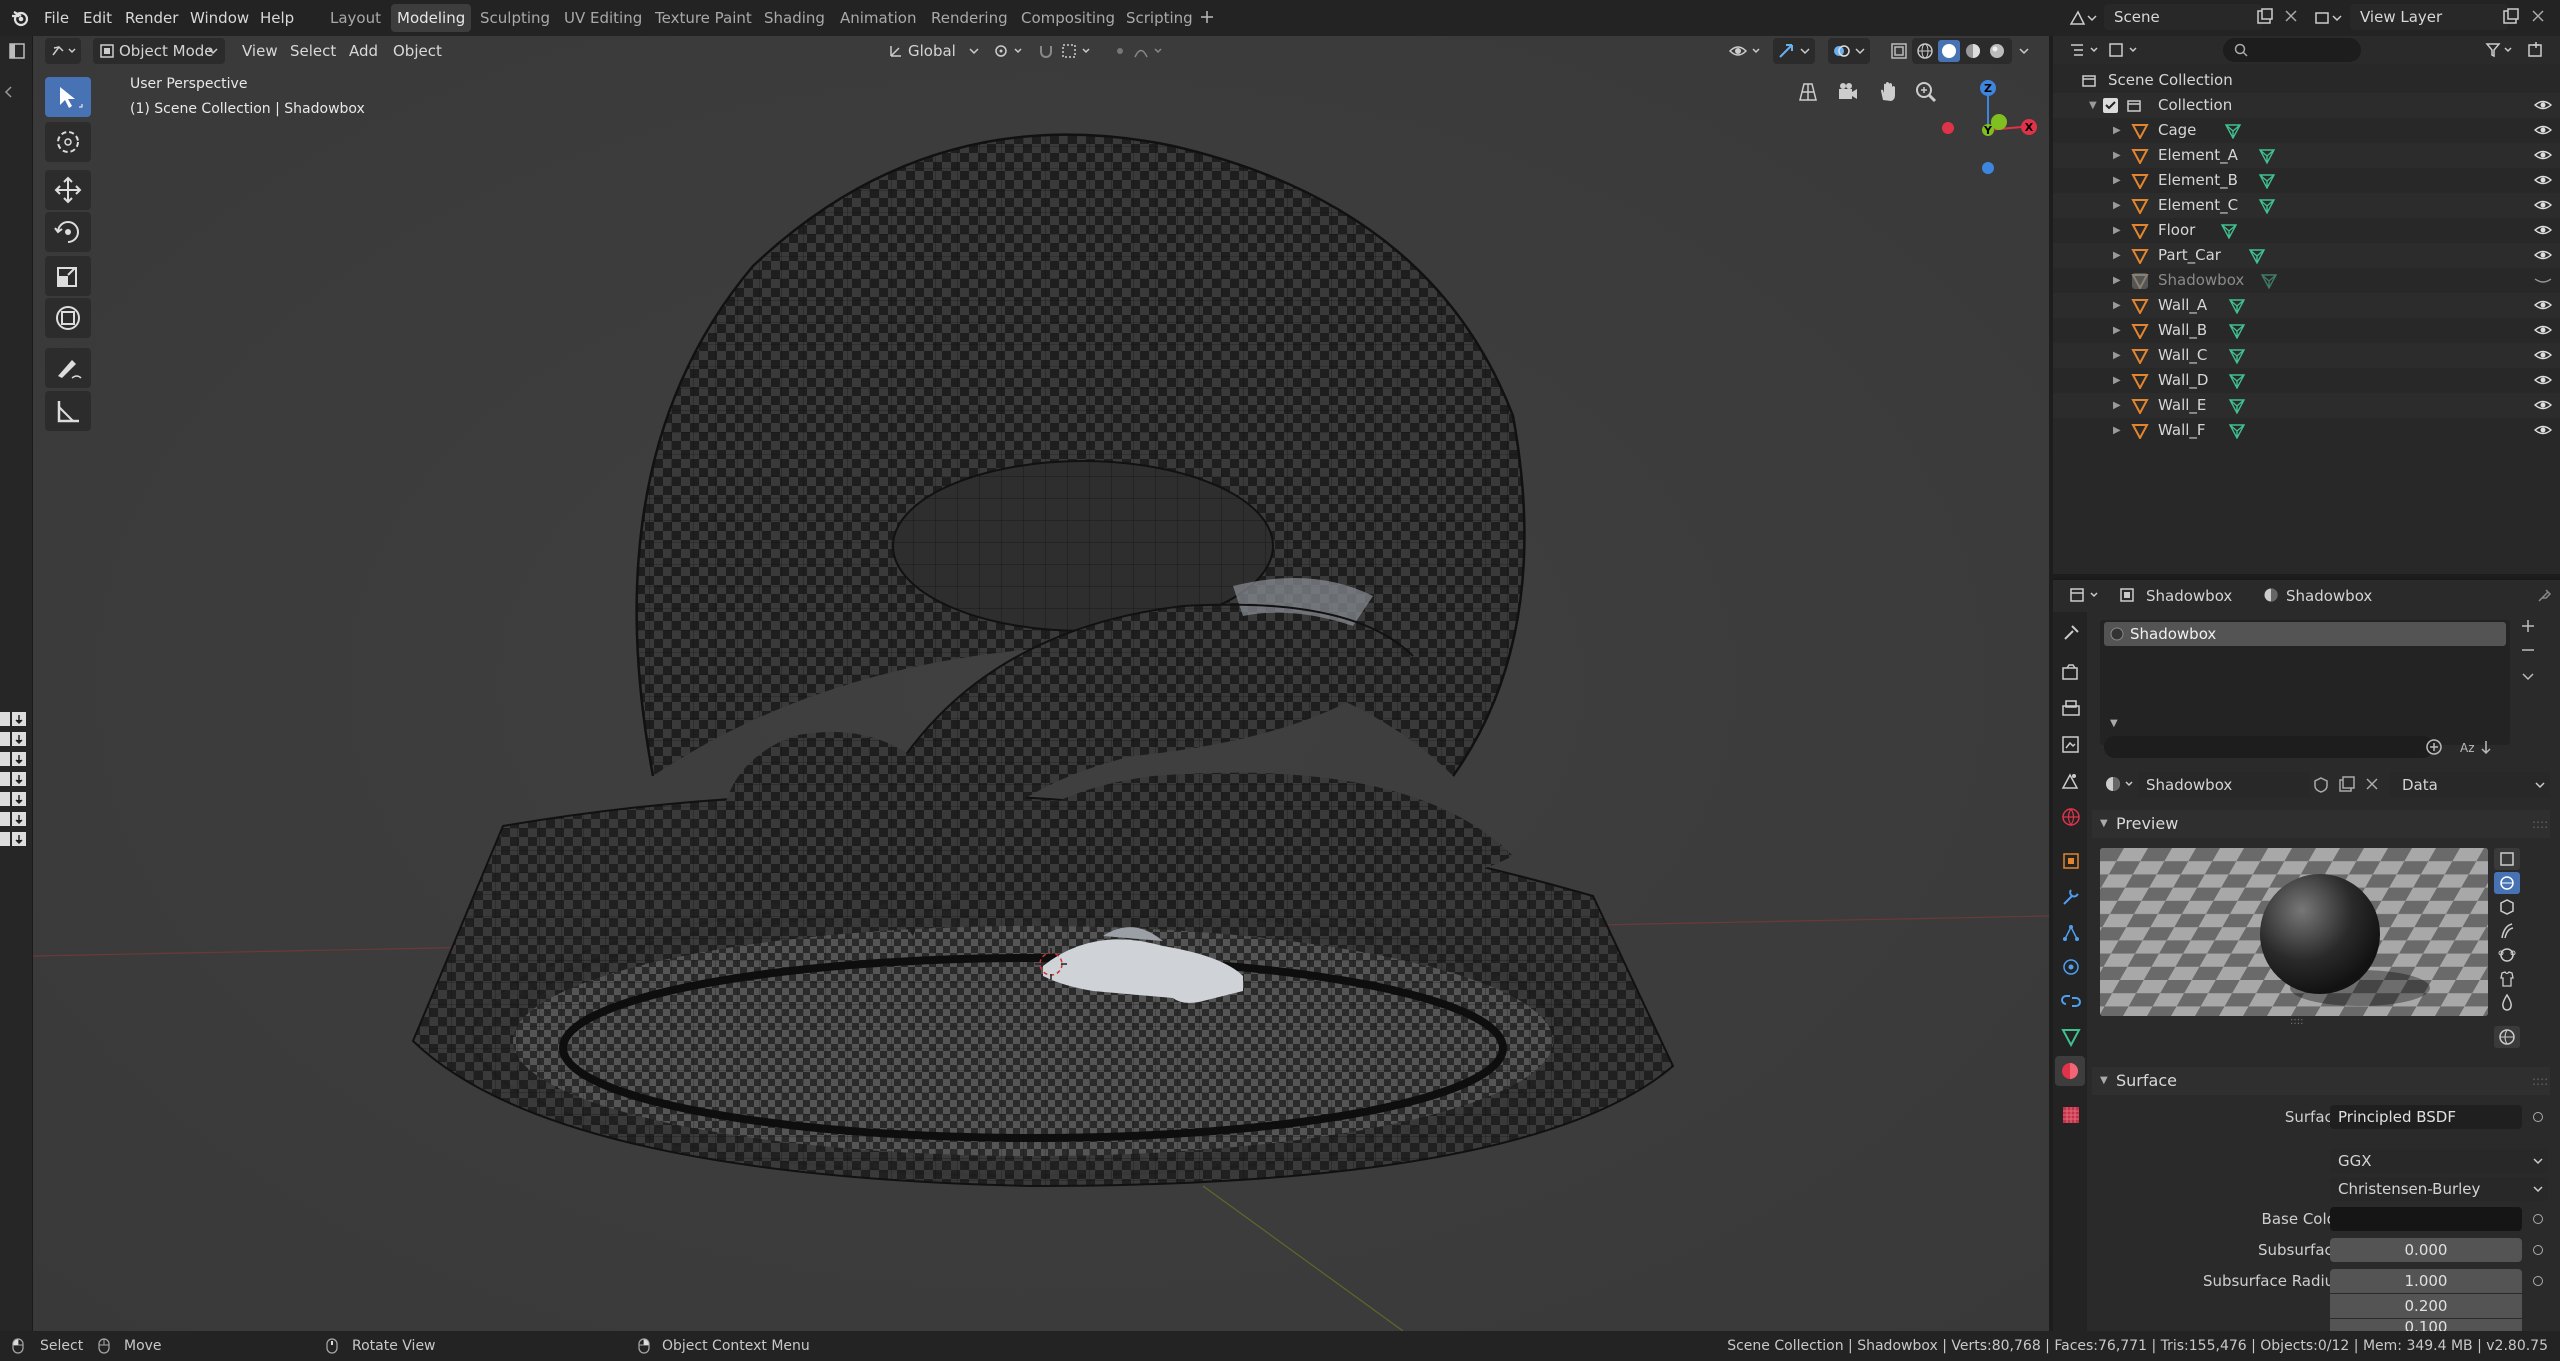 This screenshot has width=2560, height=1361. I want to click on outliner-item: ▶ Wall_F, so click(2306, 430).